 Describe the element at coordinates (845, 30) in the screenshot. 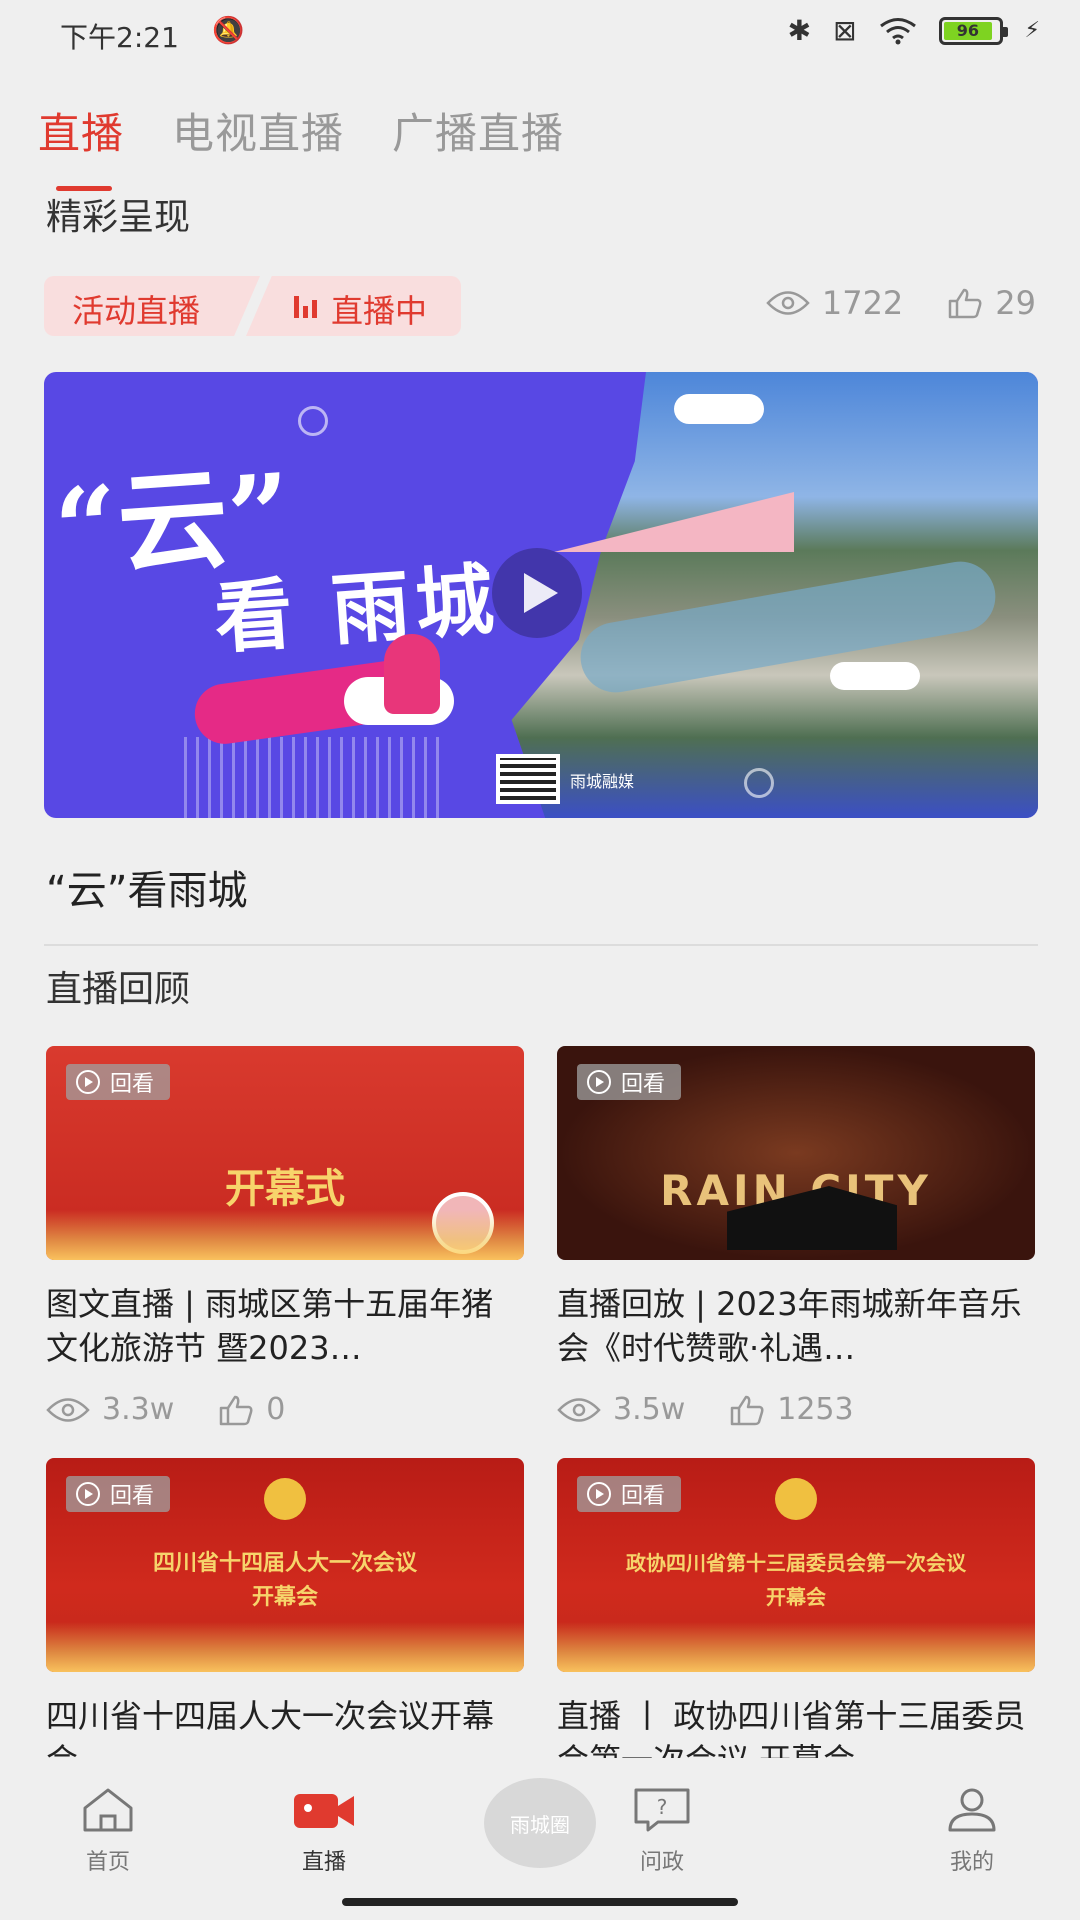

I see `sim-icon: ⊠` at that location.